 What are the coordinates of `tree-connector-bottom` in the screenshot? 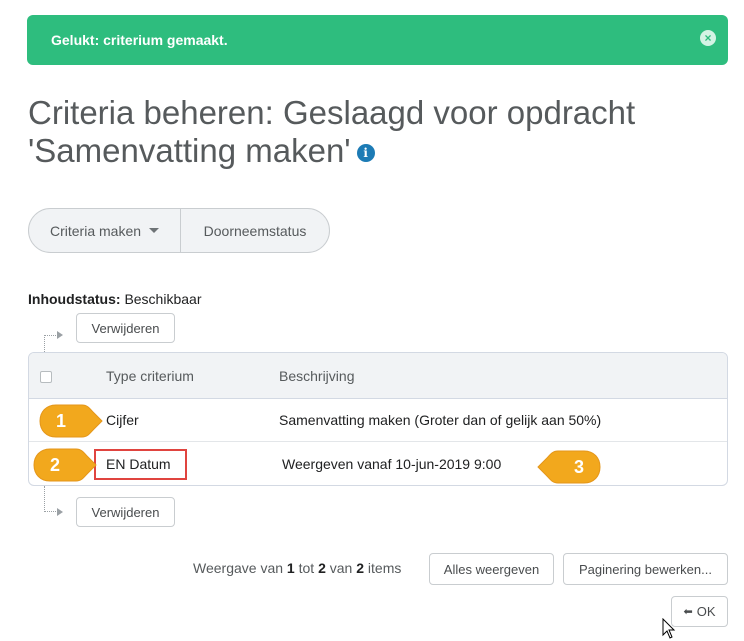 It's located at (51, 499).